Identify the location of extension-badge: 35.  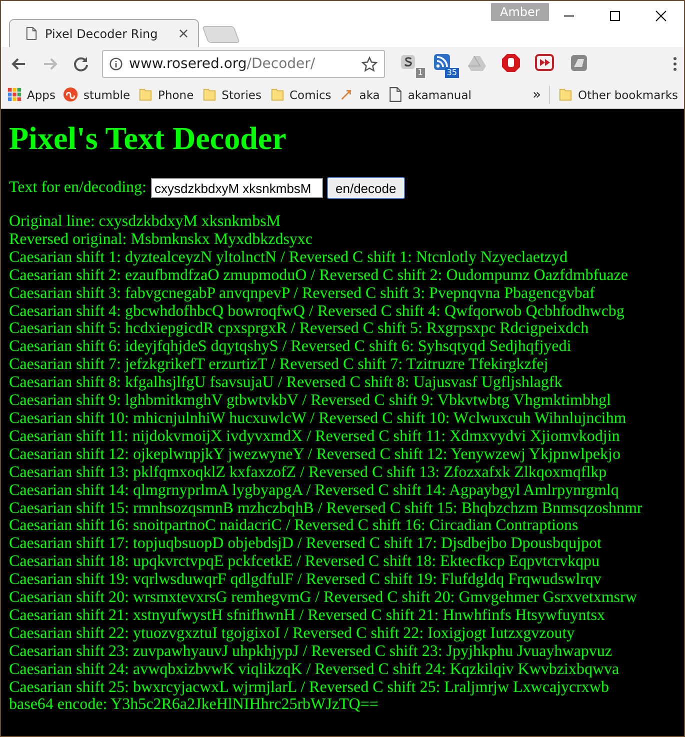
(451, 73).